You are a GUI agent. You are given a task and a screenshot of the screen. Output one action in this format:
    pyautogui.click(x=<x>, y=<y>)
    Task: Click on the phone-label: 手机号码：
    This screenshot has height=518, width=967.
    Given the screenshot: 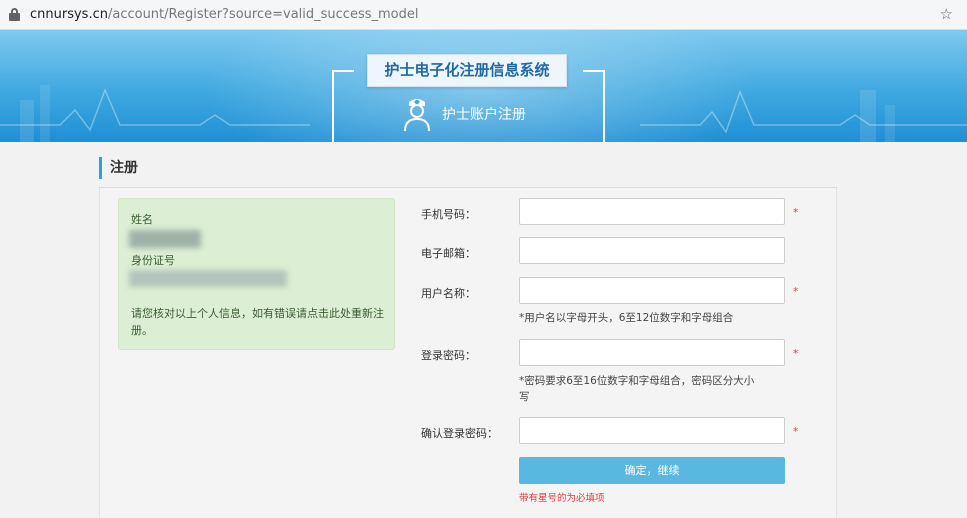 What is the action you would take?
    pyautogui.click(x=448, y=214)
    